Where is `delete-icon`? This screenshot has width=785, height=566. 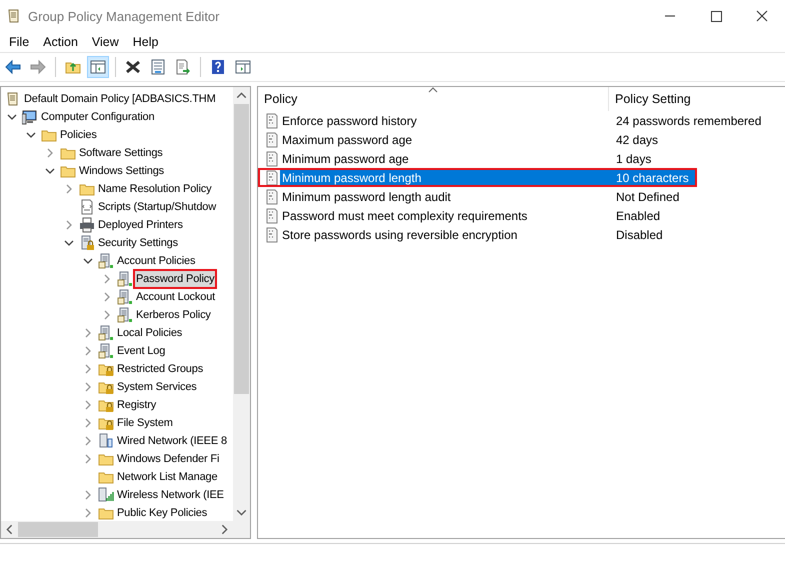
delete-icon is located at coordinates (133, 67).